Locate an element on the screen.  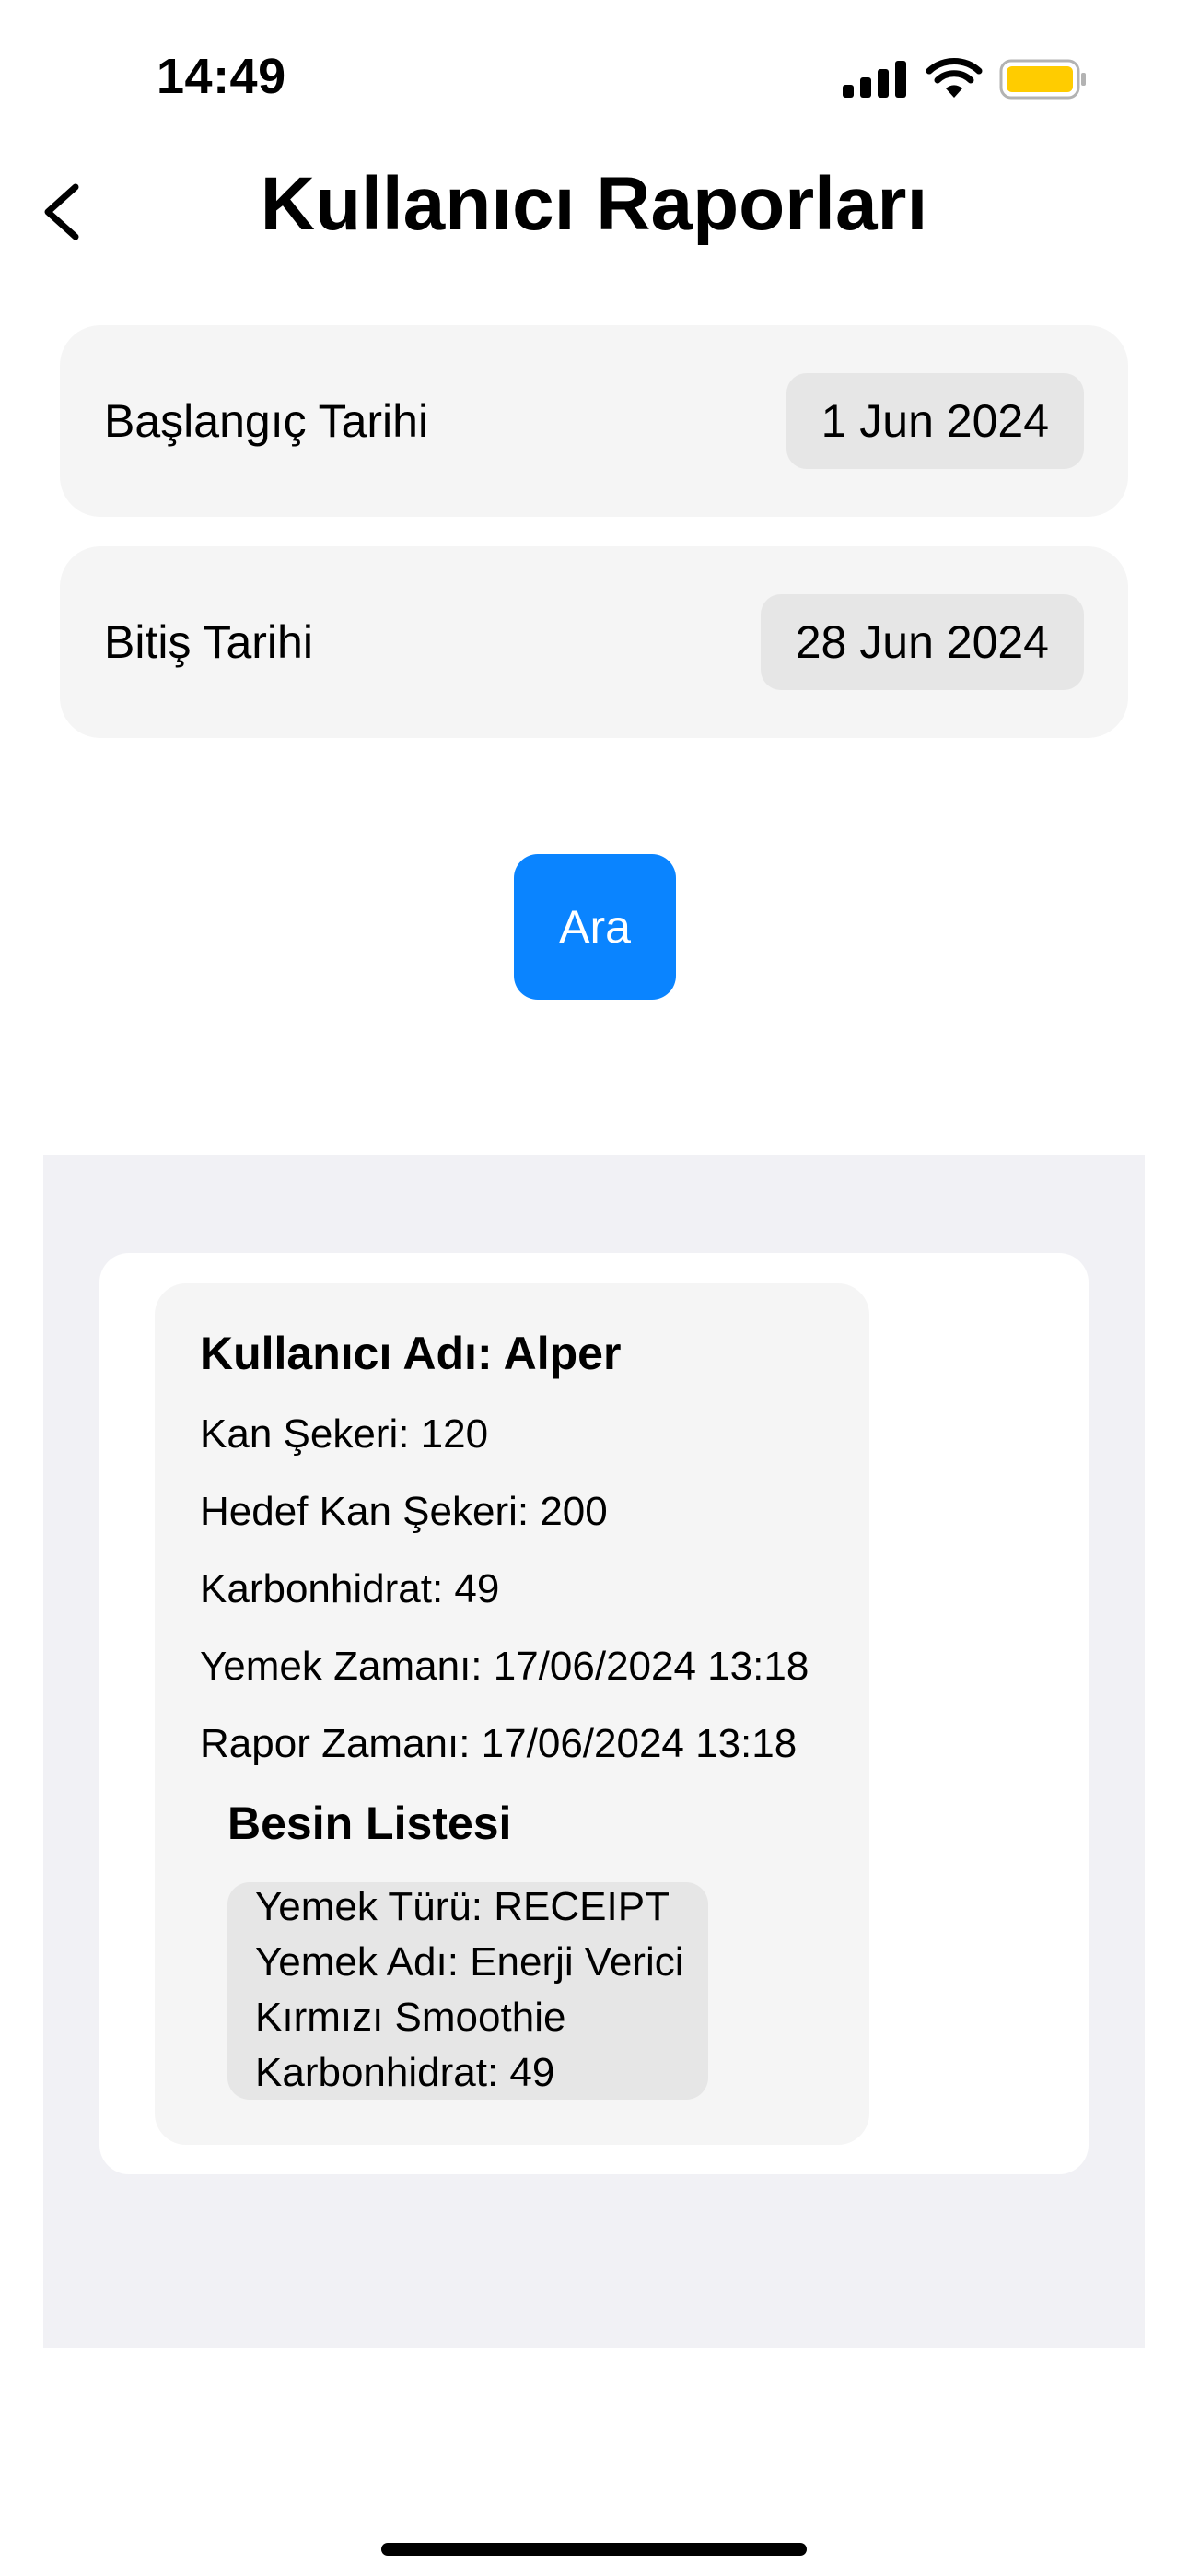
food-name: Yemek Adı: Enerji Verici is located at coordinates (469, 1962).